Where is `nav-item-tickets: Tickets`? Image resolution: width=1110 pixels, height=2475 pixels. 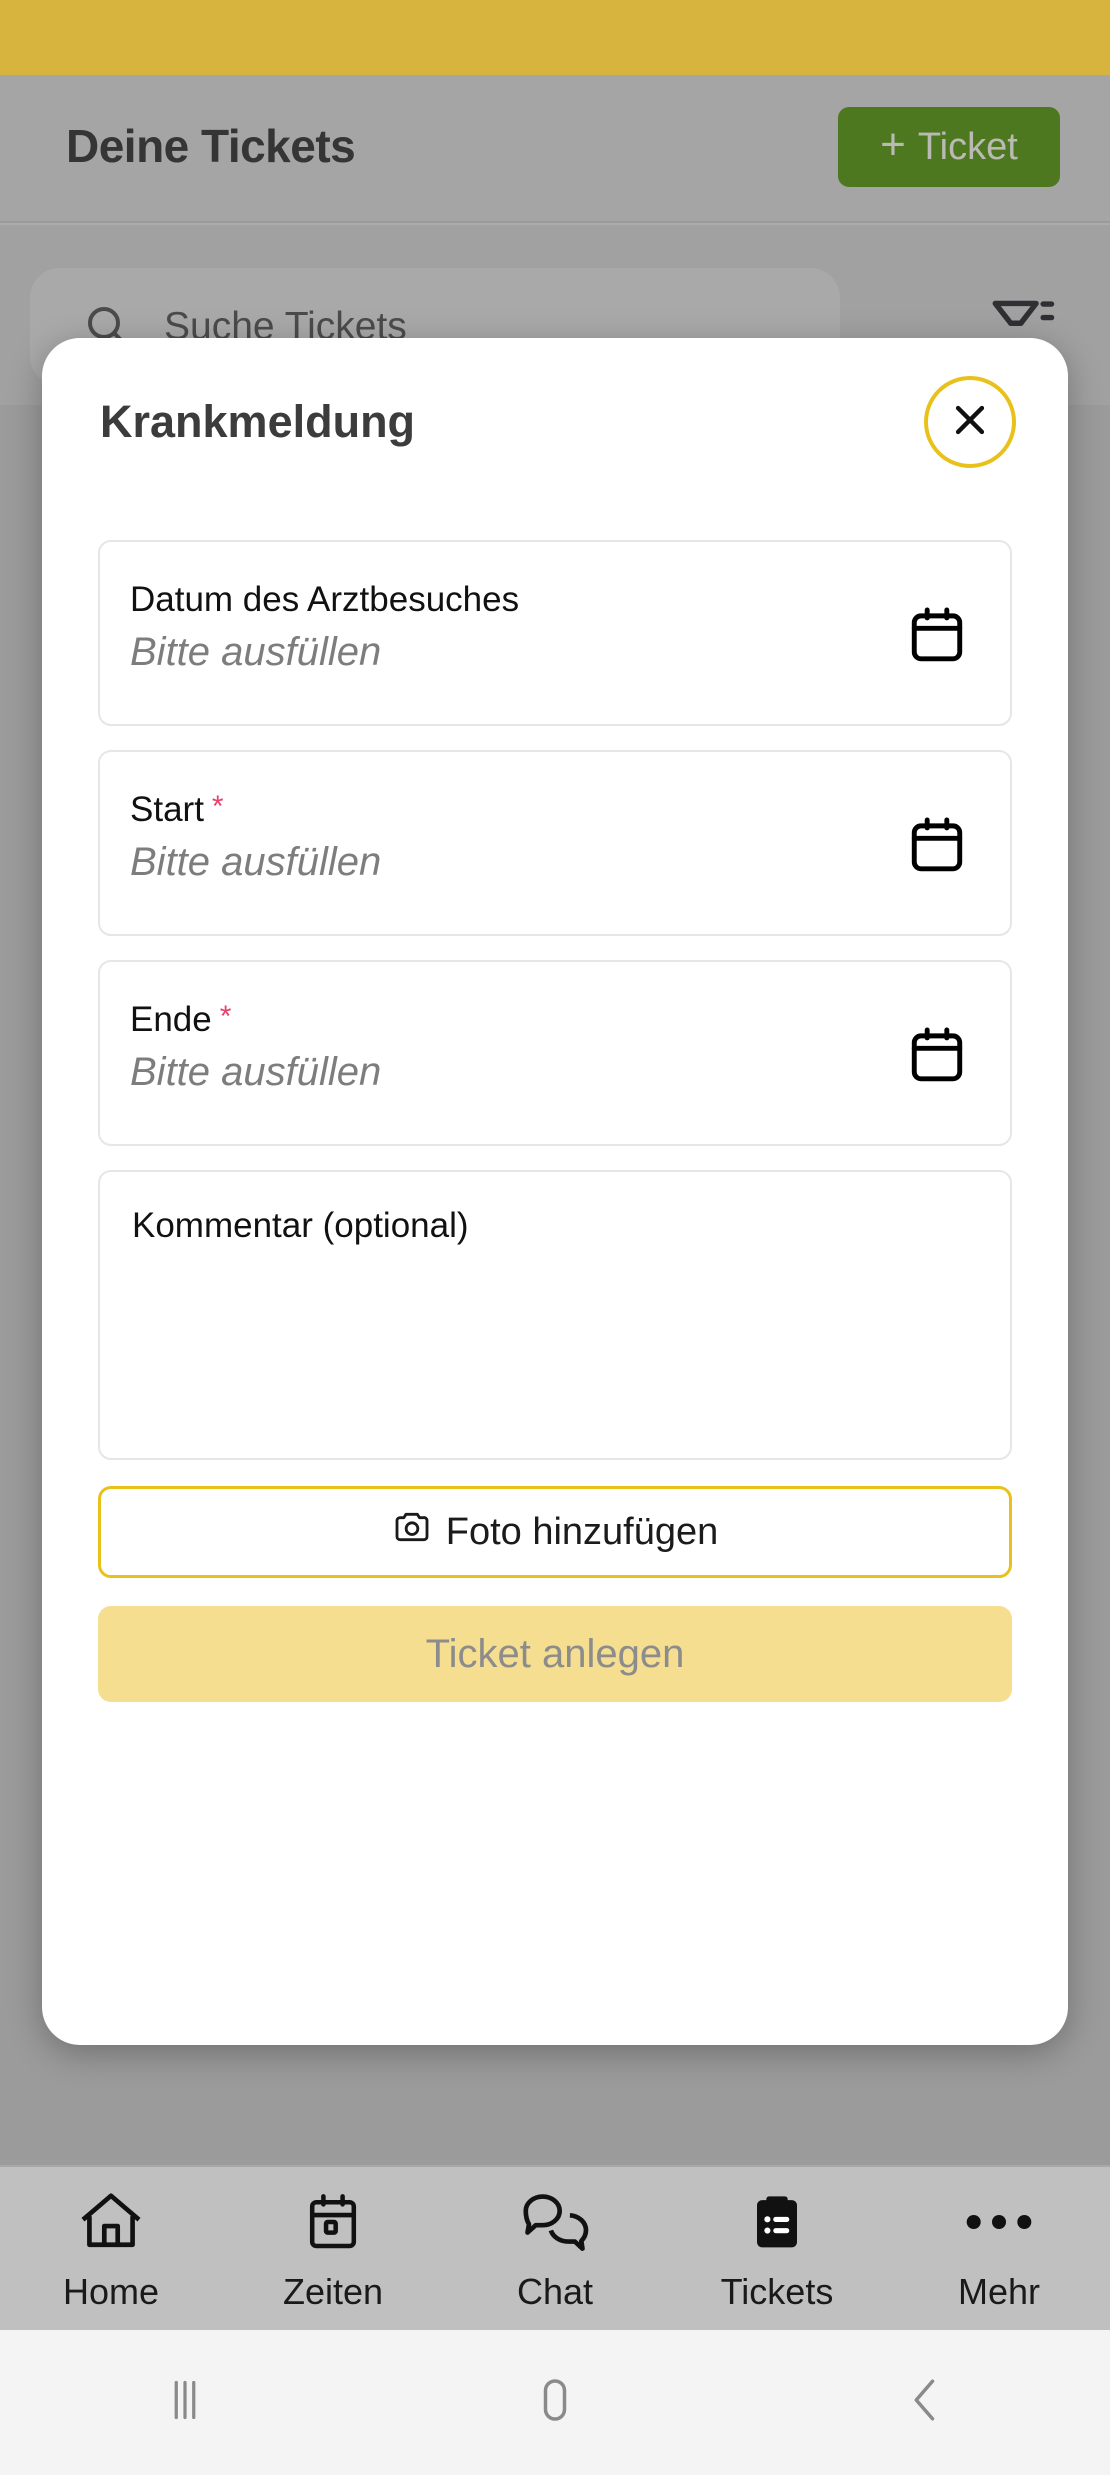 nav-item-tickets: Tickets is located at coordinates (777, 2248).